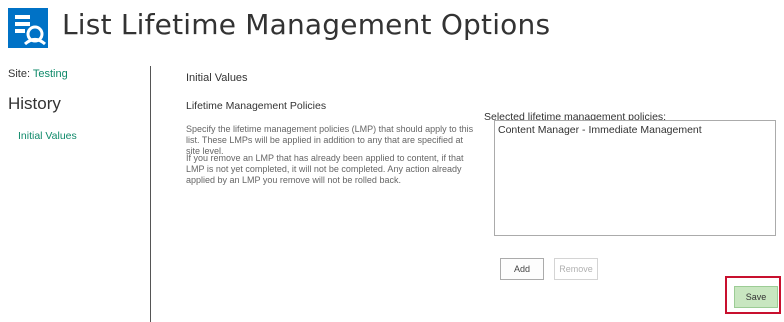  I want to click on lmp-heading: Lifetime Management Policies, so click(256, 106).